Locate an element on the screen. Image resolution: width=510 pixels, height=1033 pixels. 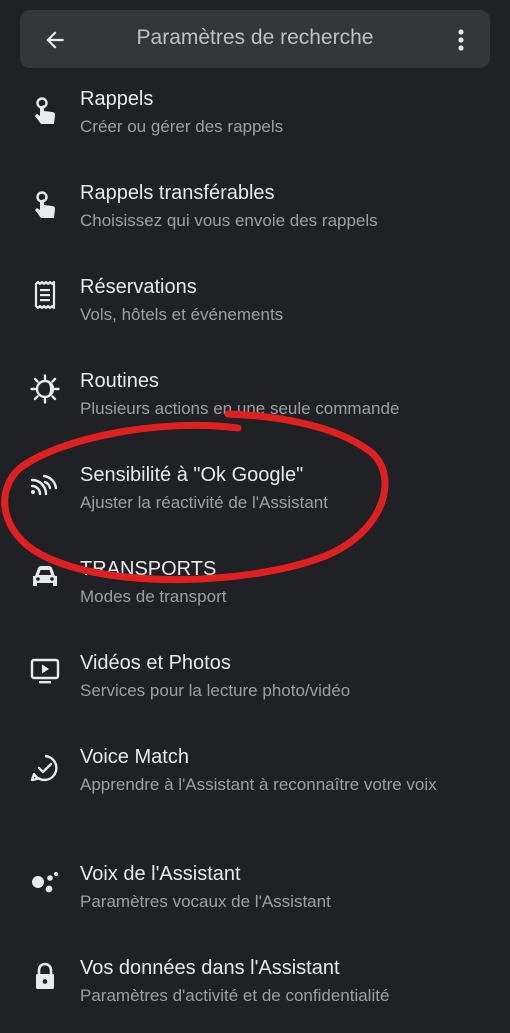
item-title: Rappels transférables is located at coordinates (177, 193).